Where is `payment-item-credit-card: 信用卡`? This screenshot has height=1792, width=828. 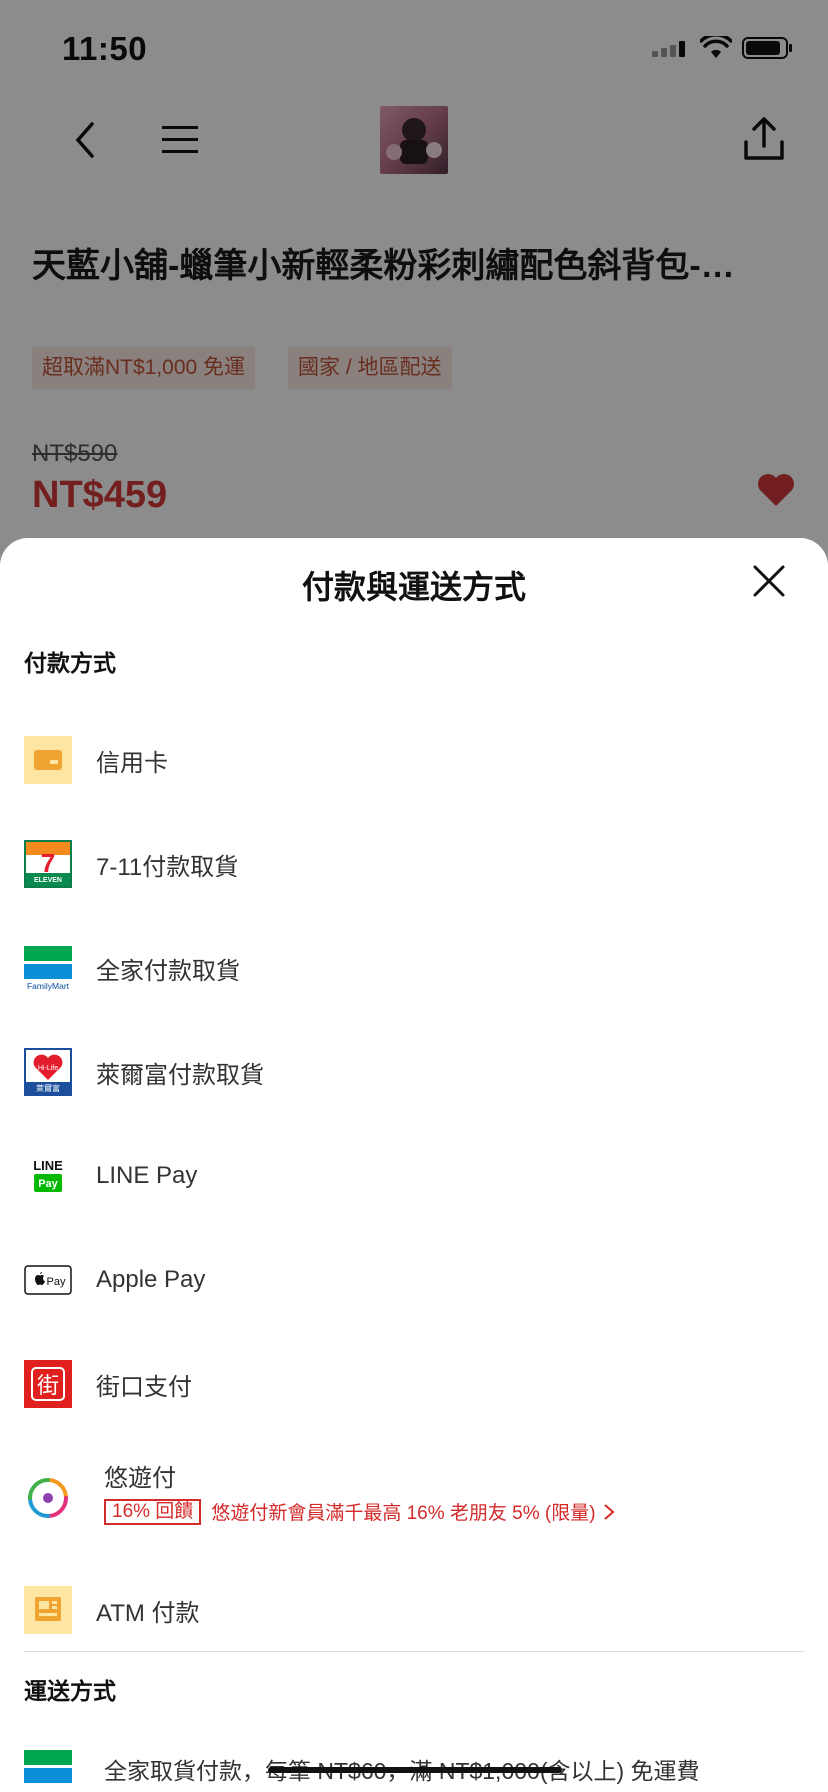
payment-item-credit-card: 信用卡 is located at coordinates (414, 760).